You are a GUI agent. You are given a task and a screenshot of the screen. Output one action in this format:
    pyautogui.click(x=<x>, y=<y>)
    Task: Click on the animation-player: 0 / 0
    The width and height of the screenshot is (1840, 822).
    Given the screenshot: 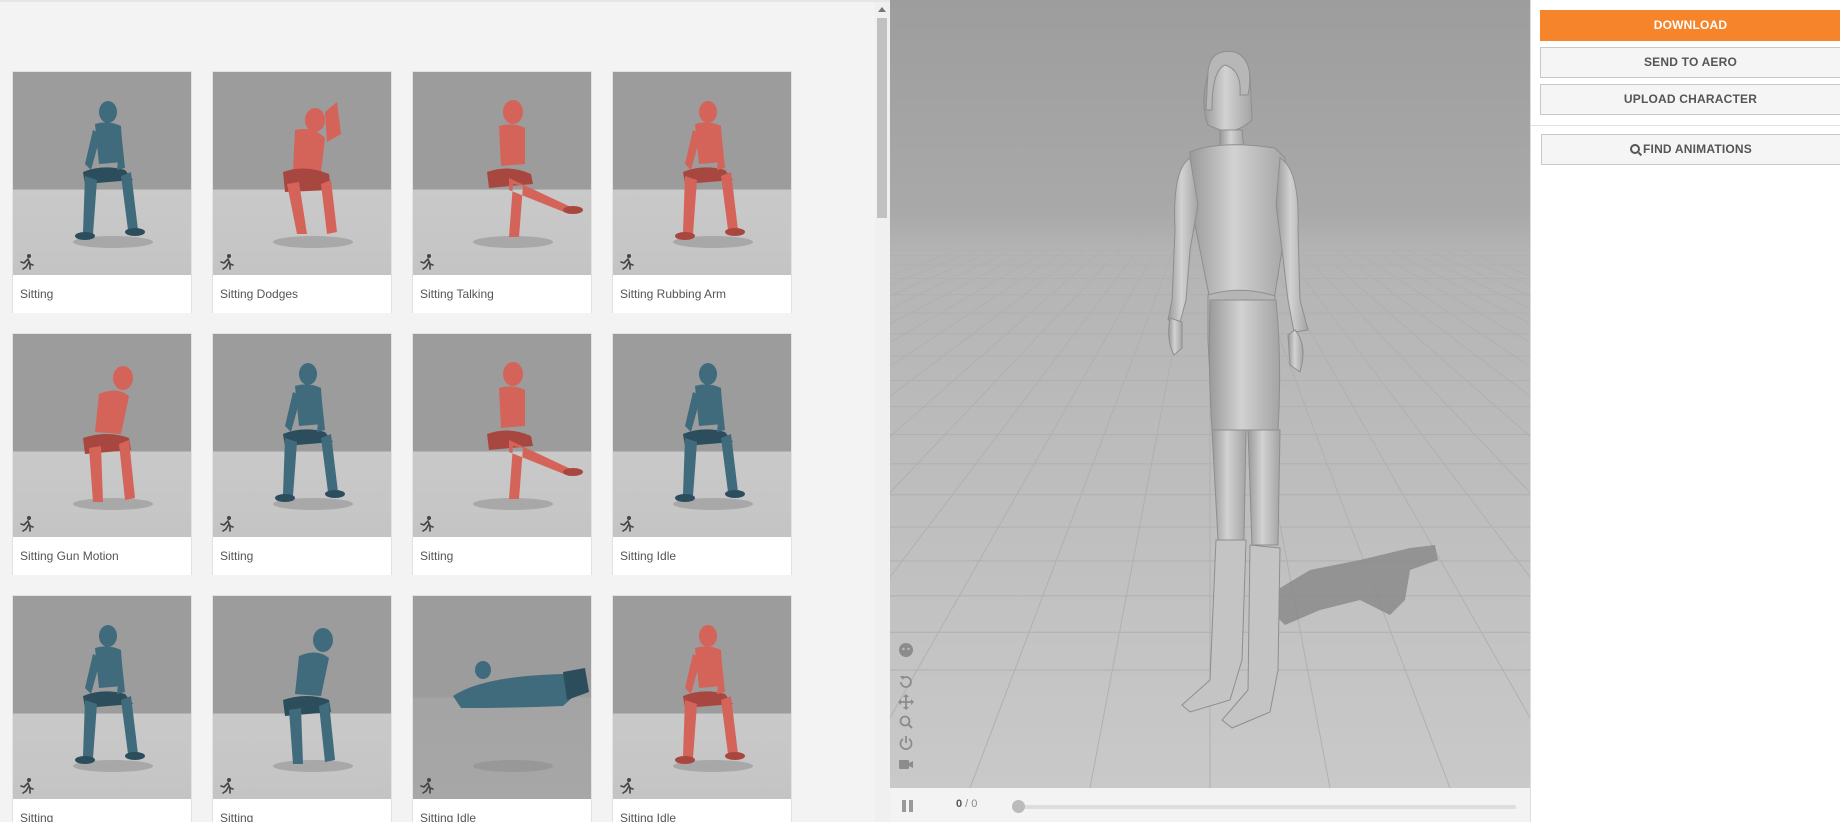 What is the action you would take?
    pyautogui.click(x=1210, y=805)
    